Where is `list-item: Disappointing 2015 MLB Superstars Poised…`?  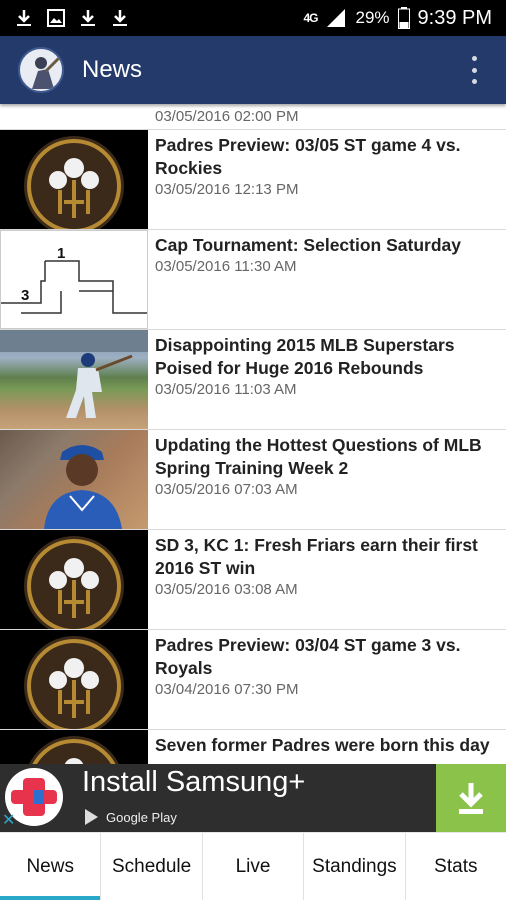 list-item: Disappointing 2015 MLB Superstars Poised… is located at coordinates (253, 380).